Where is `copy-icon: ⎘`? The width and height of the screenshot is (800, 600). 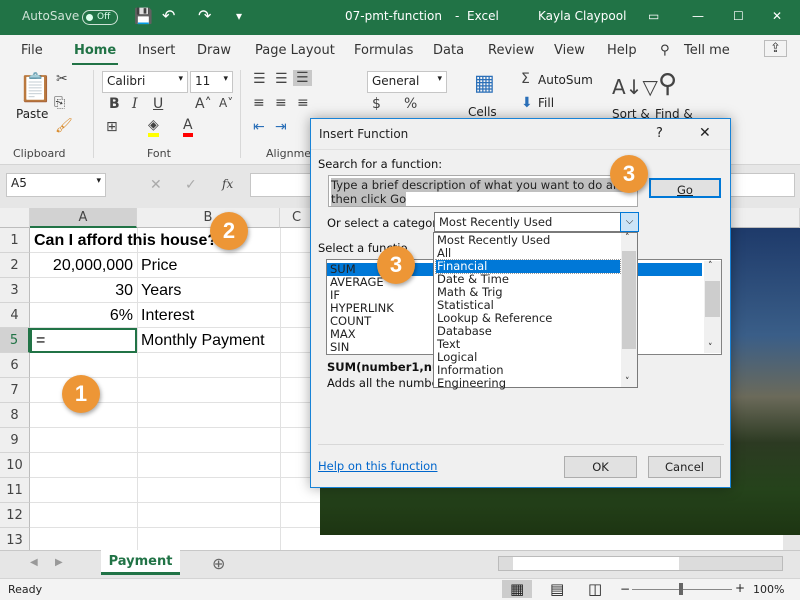
copy-icon: ⎘ is located at coordinates (59, 103).